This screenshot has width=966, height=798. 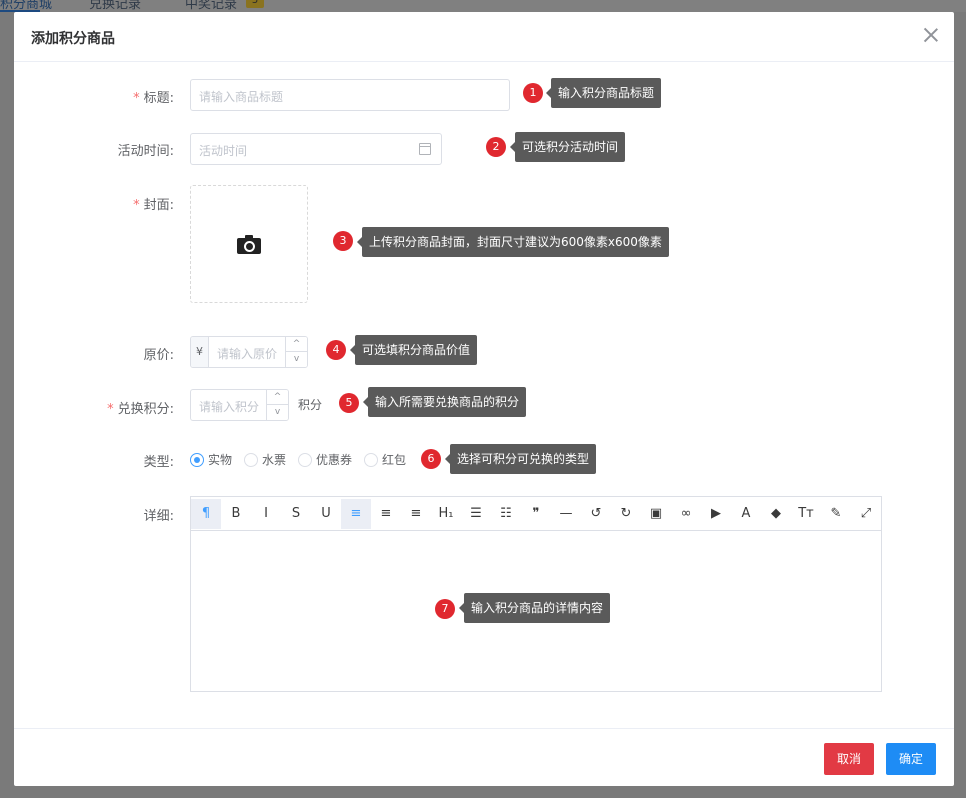 I want to click on font-size-icon: Tт, so click(x=806, y=514).